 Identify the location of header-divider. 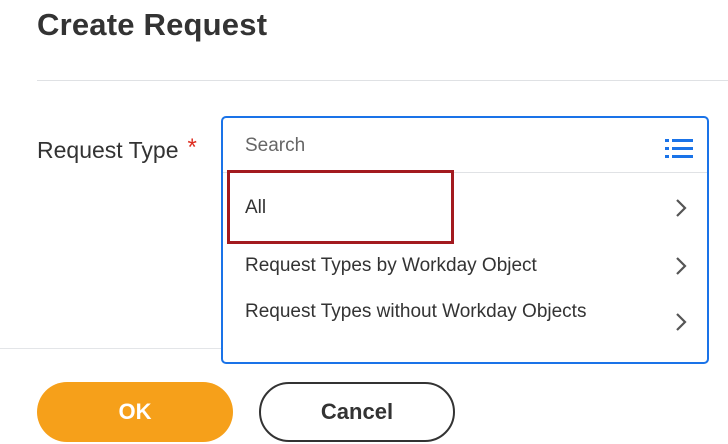
(382, 80).